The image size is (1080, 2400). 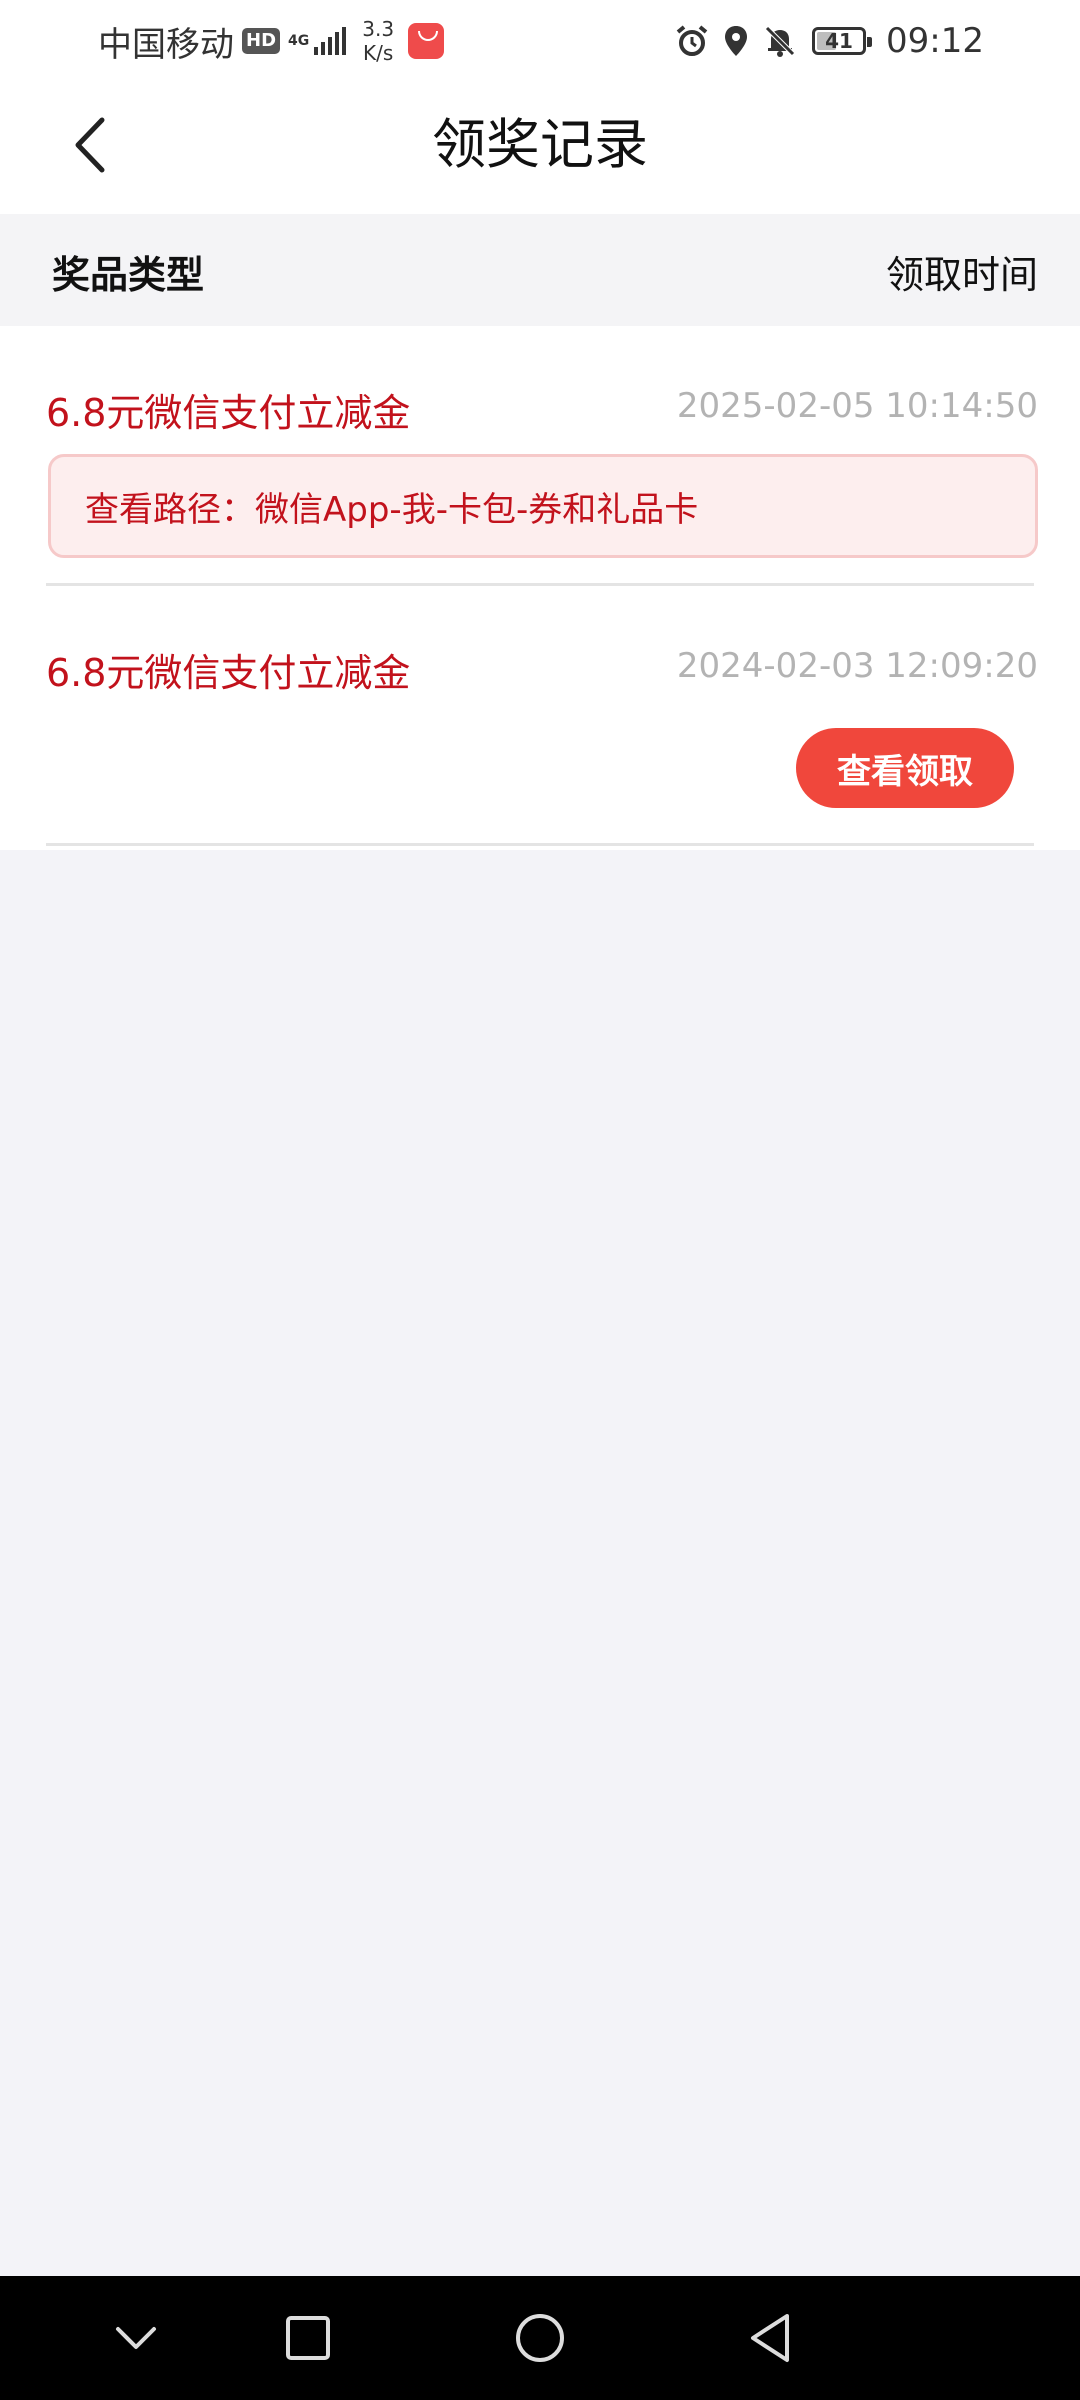 What do you see at coordinates (692, 40) in the screenshot?
I see `alarm-icon` at bounding box center [692, 40].